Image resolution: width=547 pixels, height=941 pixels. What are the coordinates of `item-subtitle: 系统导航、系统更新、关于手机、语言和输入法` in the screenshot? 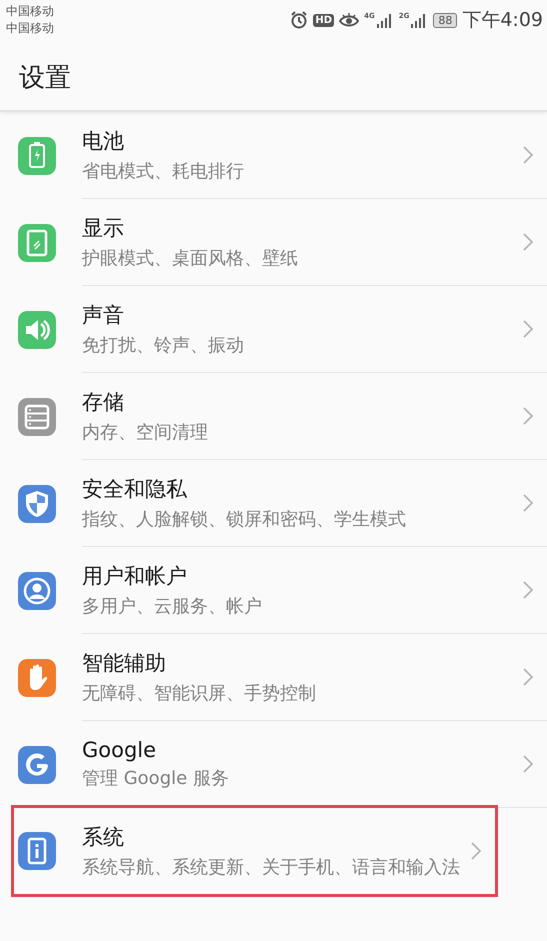 It's located at (271, 868).